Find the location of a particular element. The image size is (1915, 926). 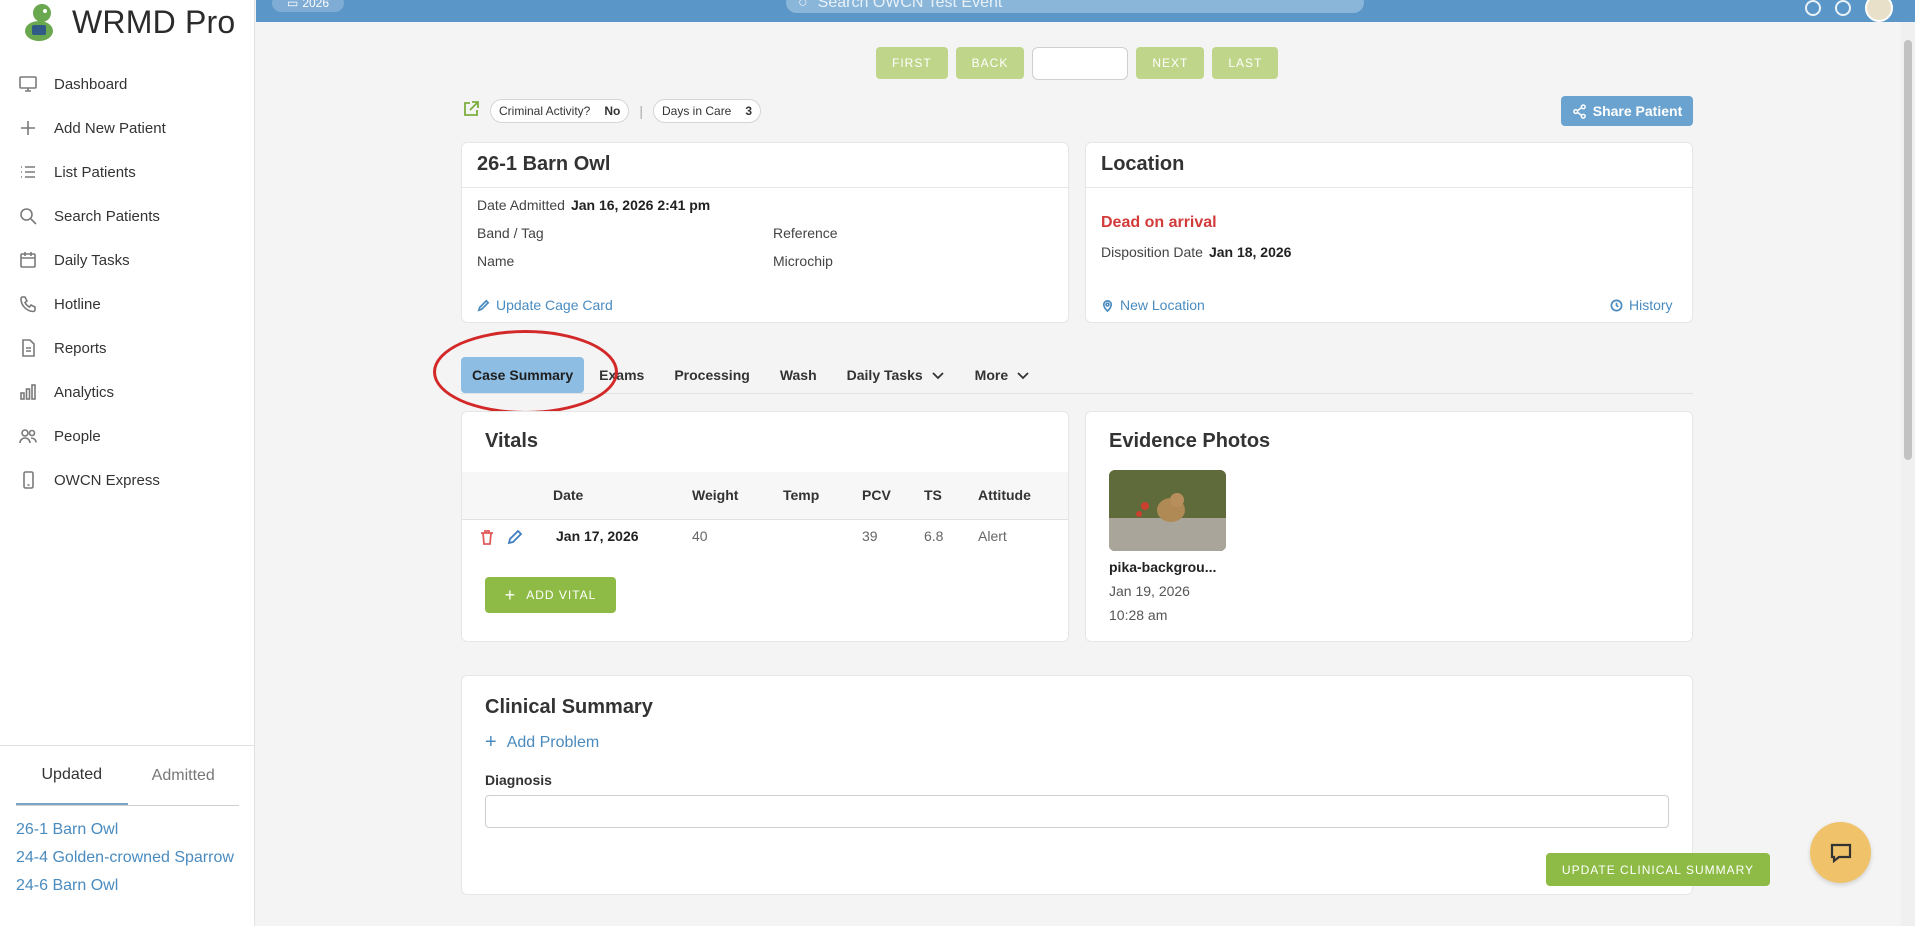

bell-icon is located at coordinates (1843, 8).